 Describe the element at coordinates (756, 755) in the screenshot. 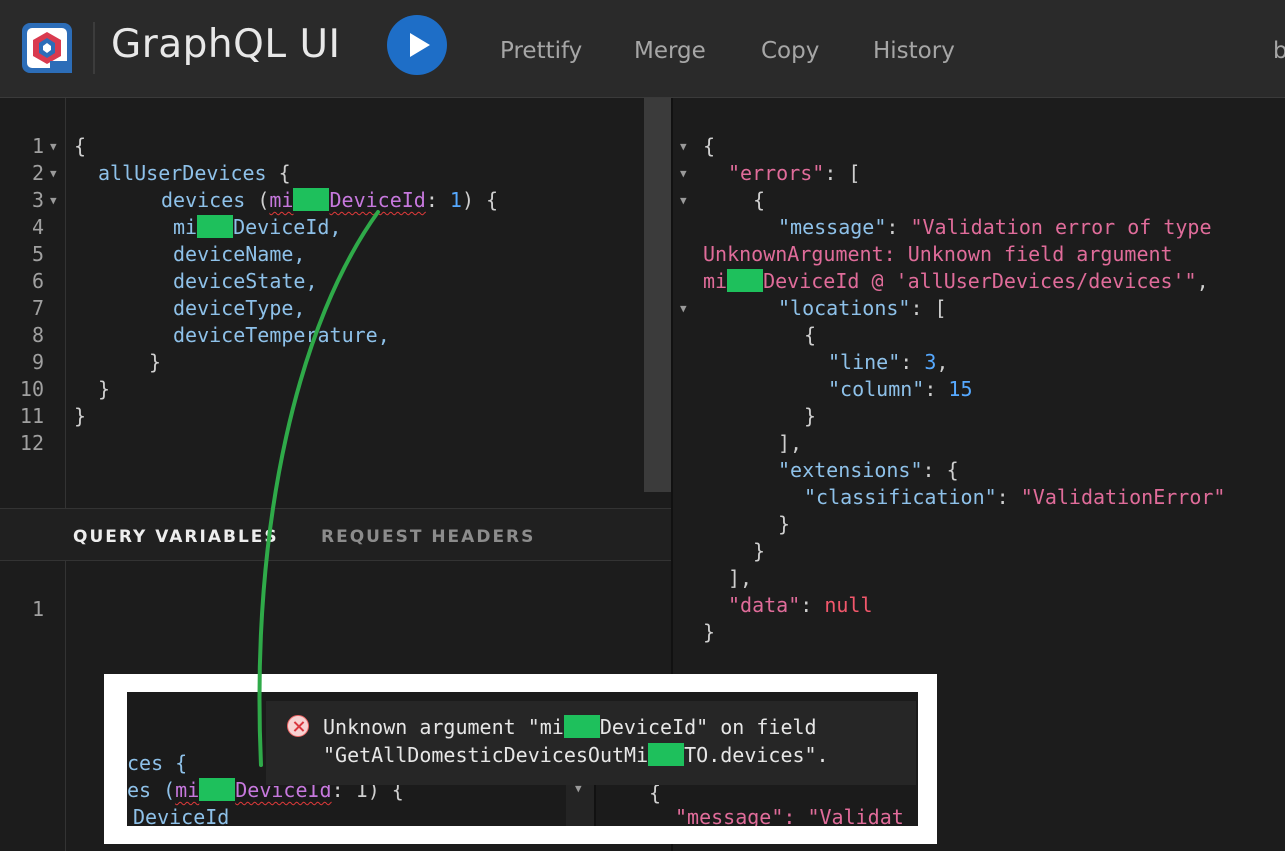

I see `tooltip-text: TO.devices".` at that location.